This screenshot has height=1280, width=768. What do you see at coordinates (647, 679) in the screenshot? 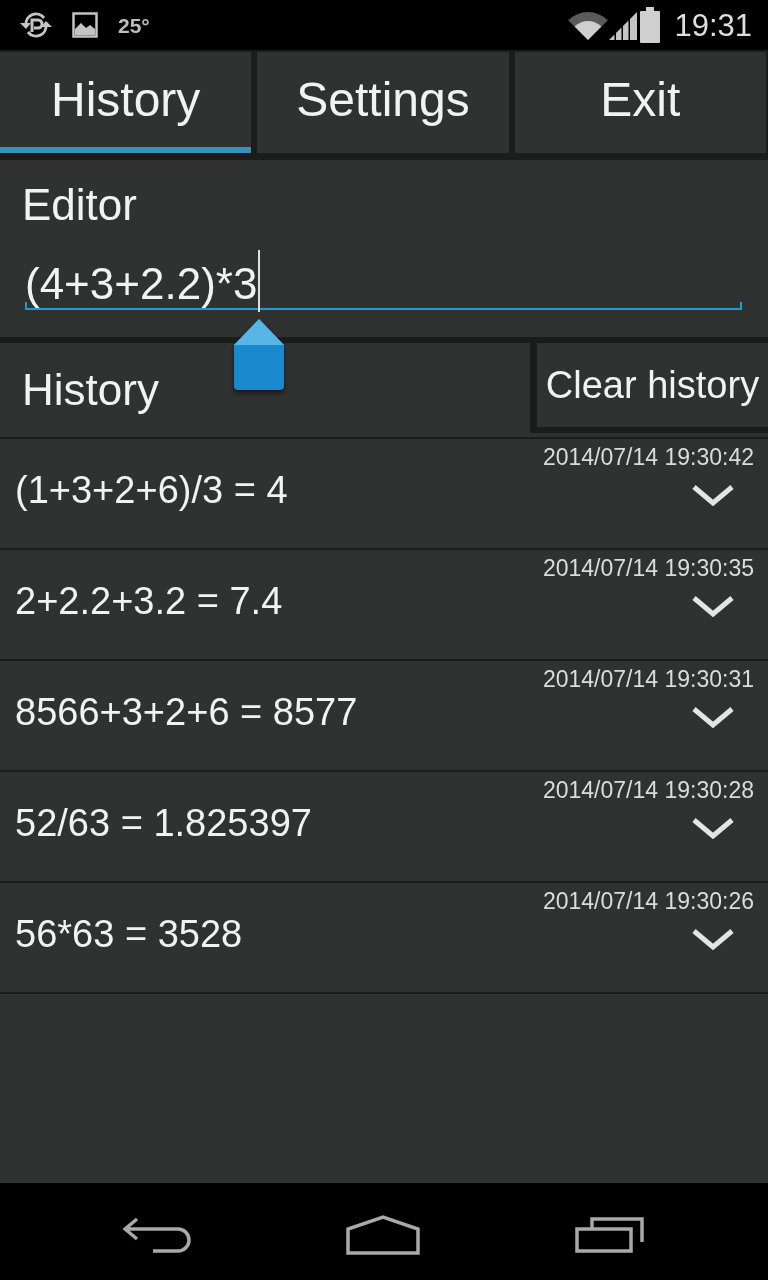
I see `timestamp: 2014/07/14 19:30:31` at bounding box center [647, 679].